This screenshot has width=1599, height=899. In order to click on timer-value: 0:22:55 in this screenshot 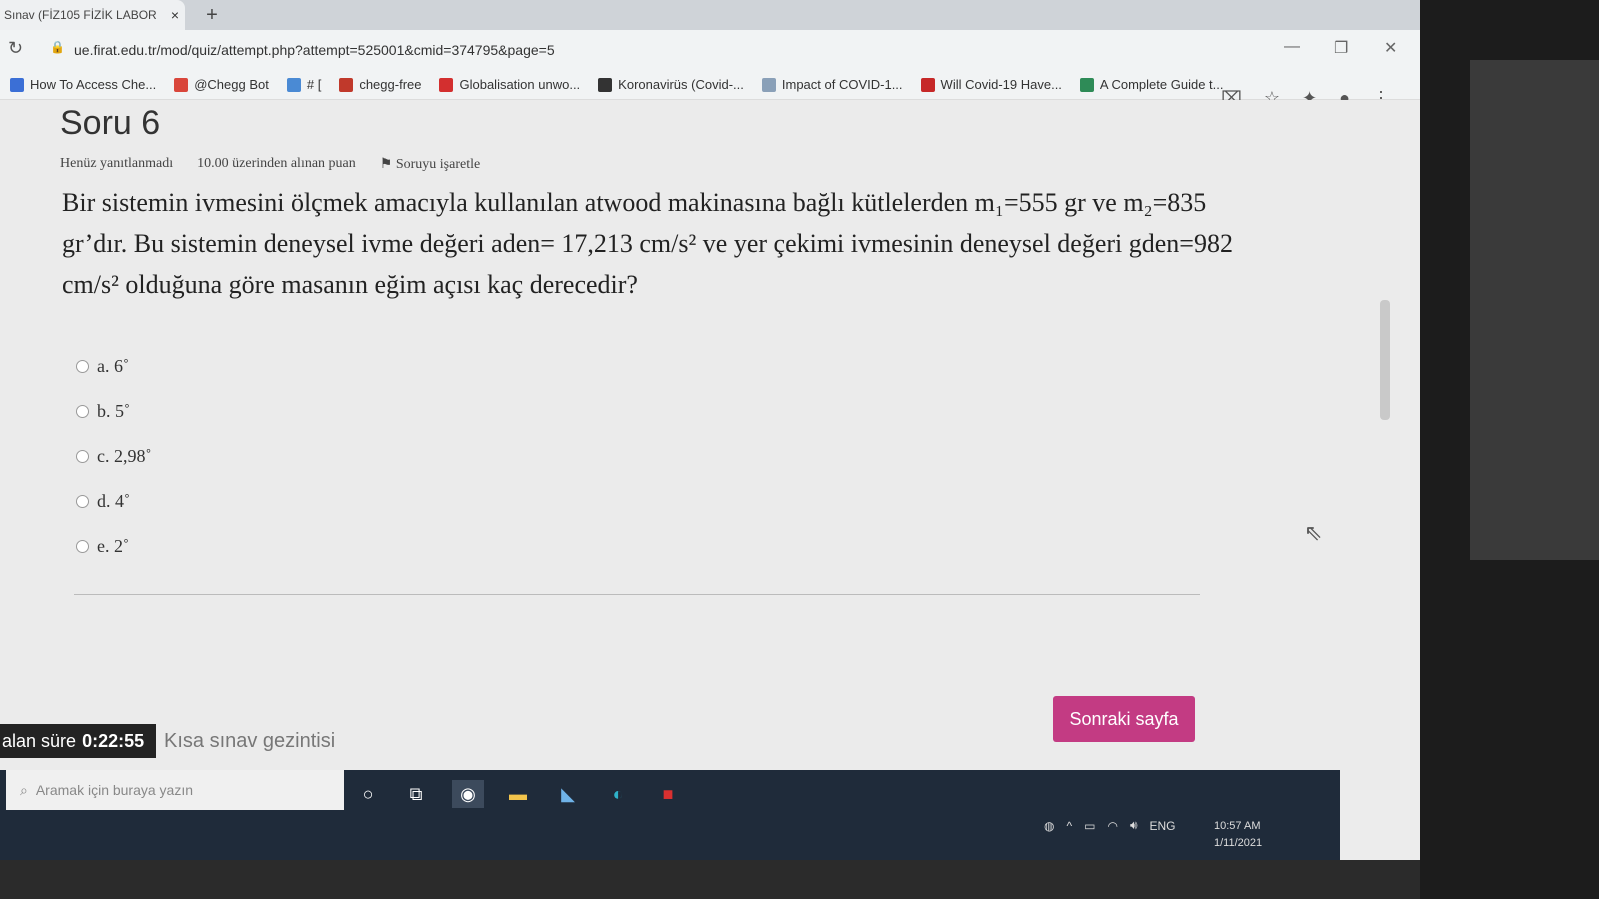, I will do `click(113, 740)`.